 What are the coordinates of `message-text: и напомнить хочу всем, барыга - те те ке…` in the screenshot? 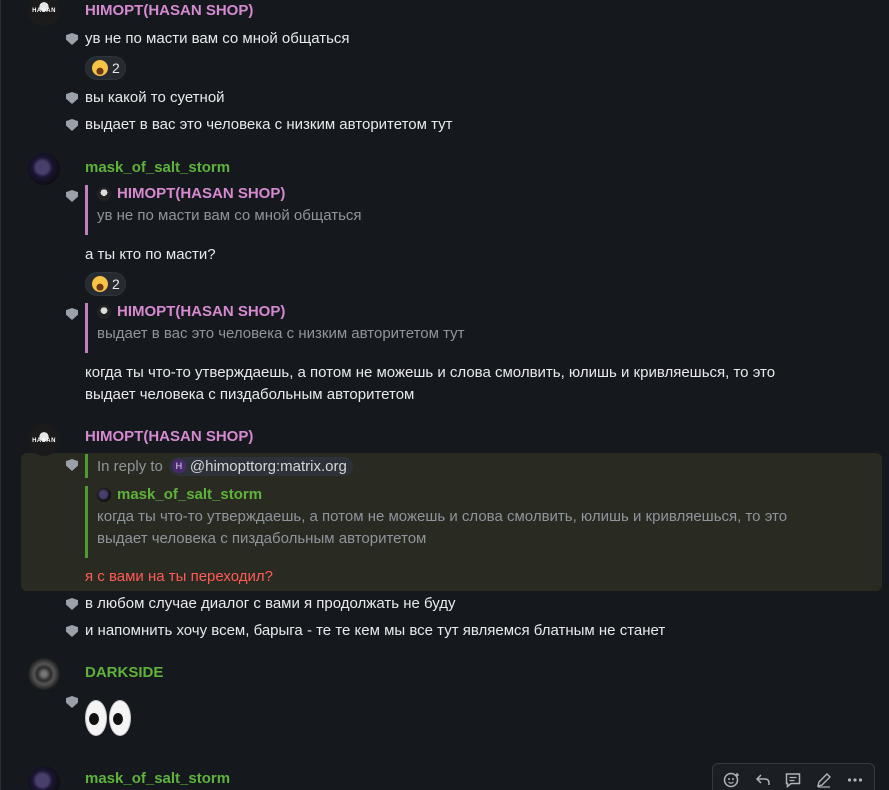 It's located at (375, 630).